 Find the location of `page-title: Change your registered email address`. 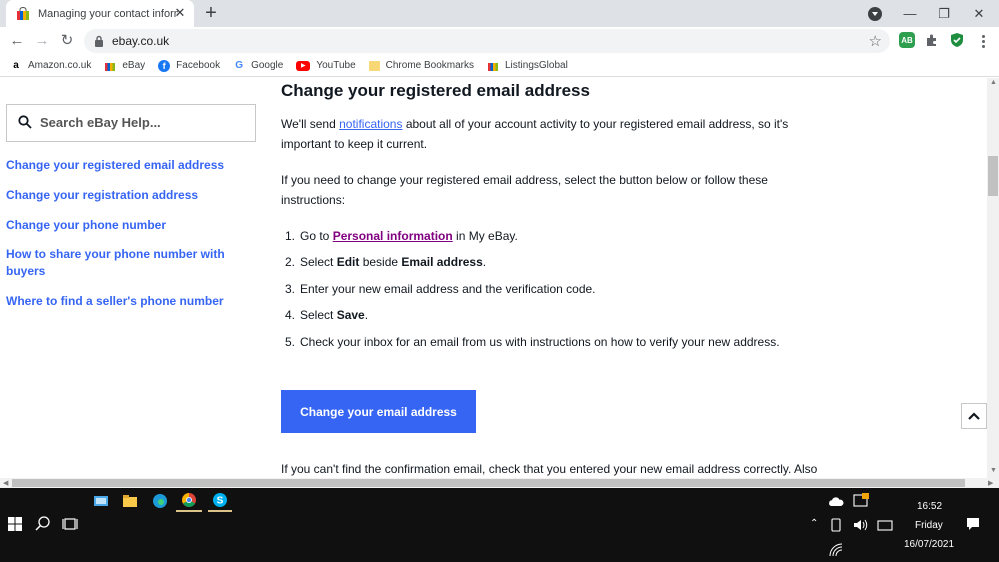

page-title: Change your registered email address is located at coordinates (435, 90).